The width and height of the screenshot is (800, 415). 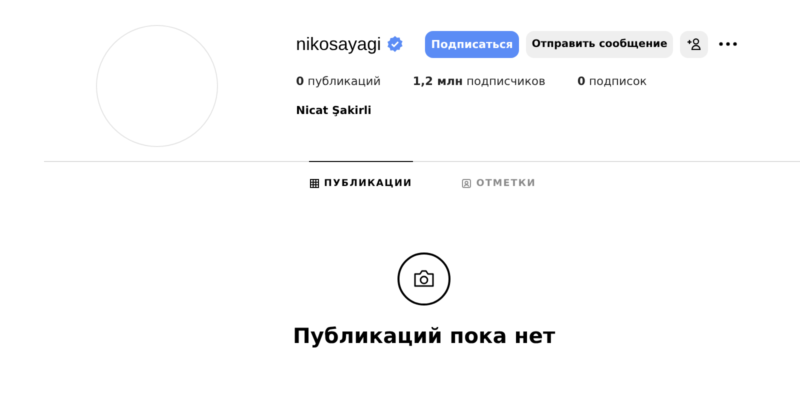 I want to click on stat-text: 0 подписок, so click(x=612, y=81).